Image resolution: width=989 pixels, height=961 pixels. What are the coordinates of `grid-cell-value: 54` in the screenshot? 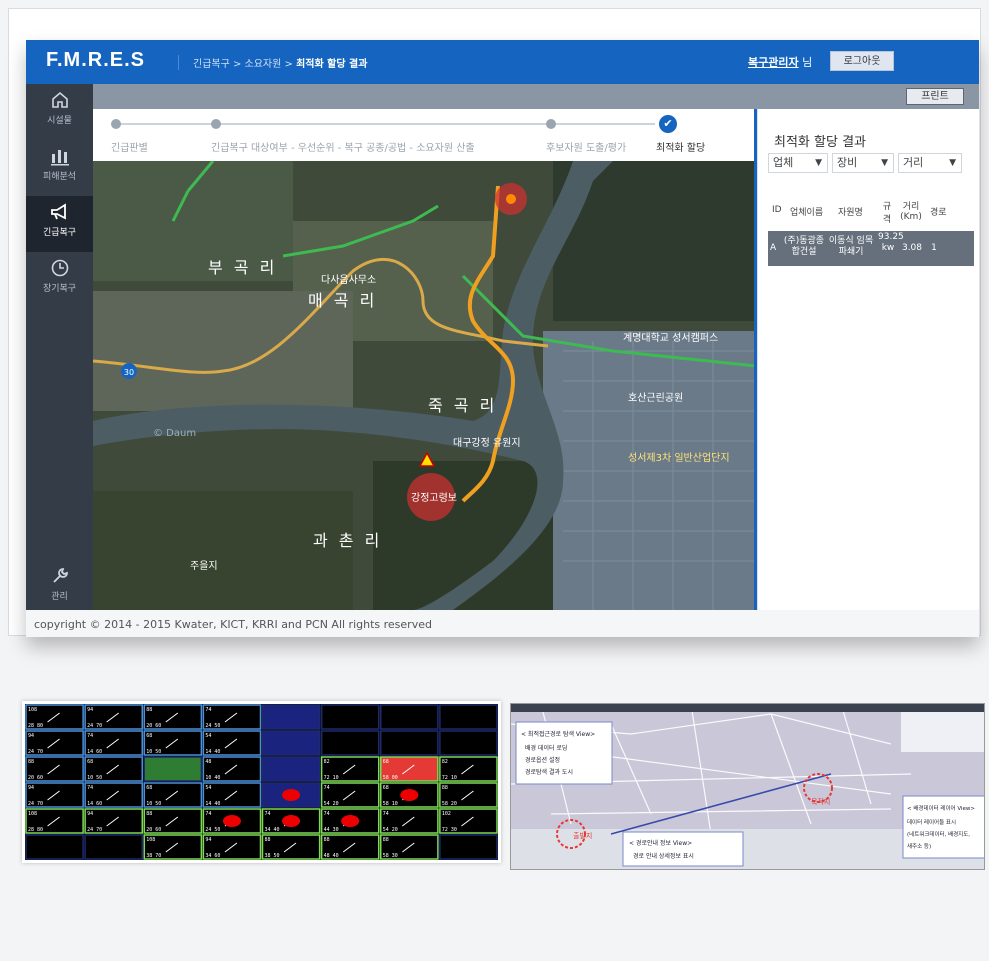 It's located at (208, 788).